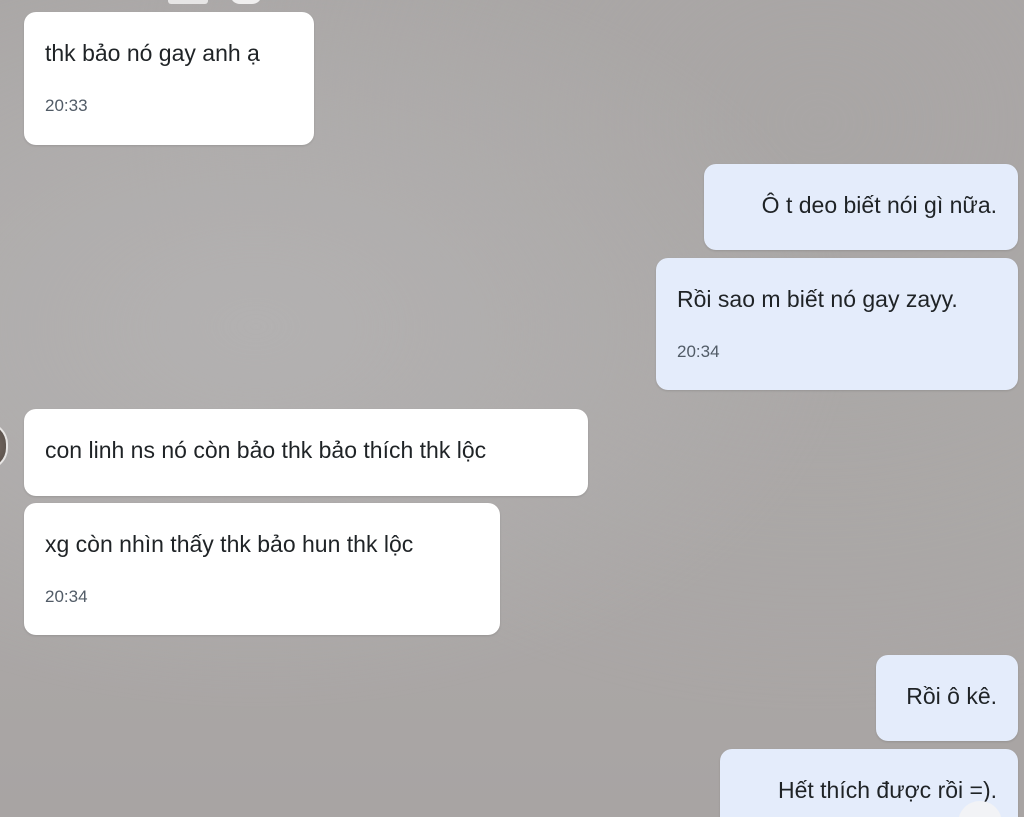 The width and height of the screenshot is (1024, 817). What do you see at coordinates (66, 105) in the screenshot?
I see `message-timestamp: 20:33` at bounding box center [66, 105].